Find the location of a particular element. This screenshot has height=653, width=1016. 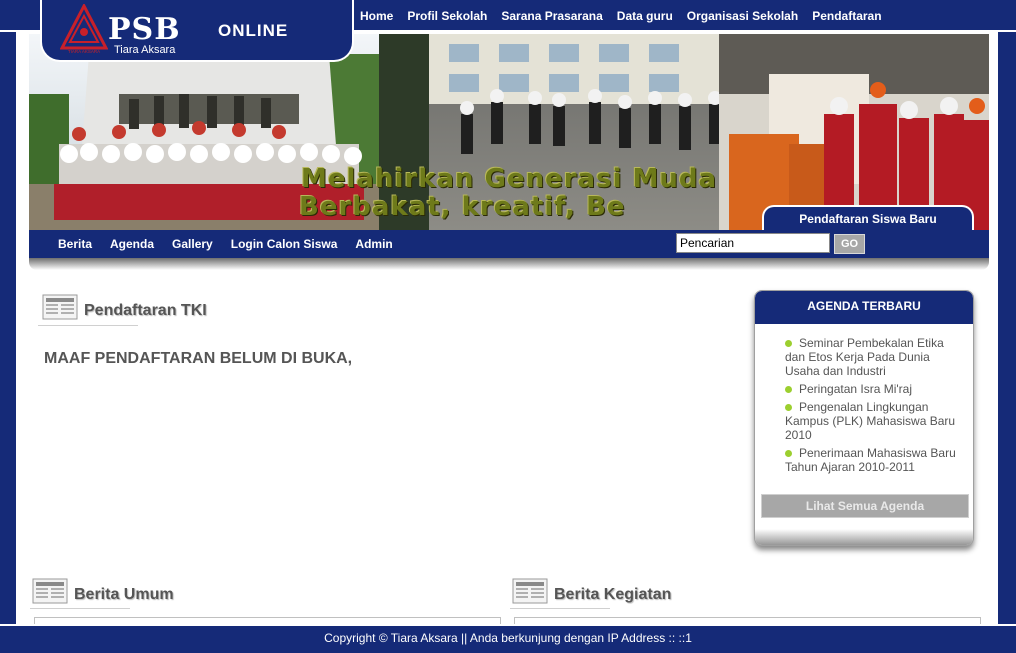

nav-data-guru-link: Data guru is located at coordinates (645, 16).